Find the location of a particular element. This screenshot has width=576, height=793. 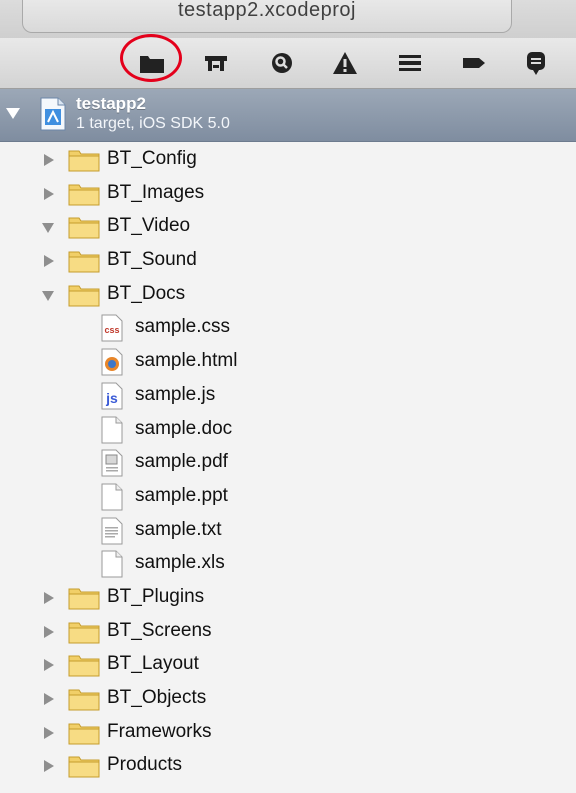

svg-text: js is located at coordinates (111, 398).